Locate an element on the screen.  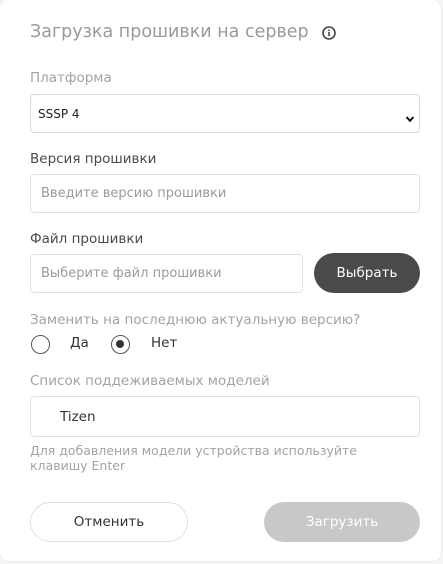
upload-button: Загрузить is located at coordinates (342, 522).